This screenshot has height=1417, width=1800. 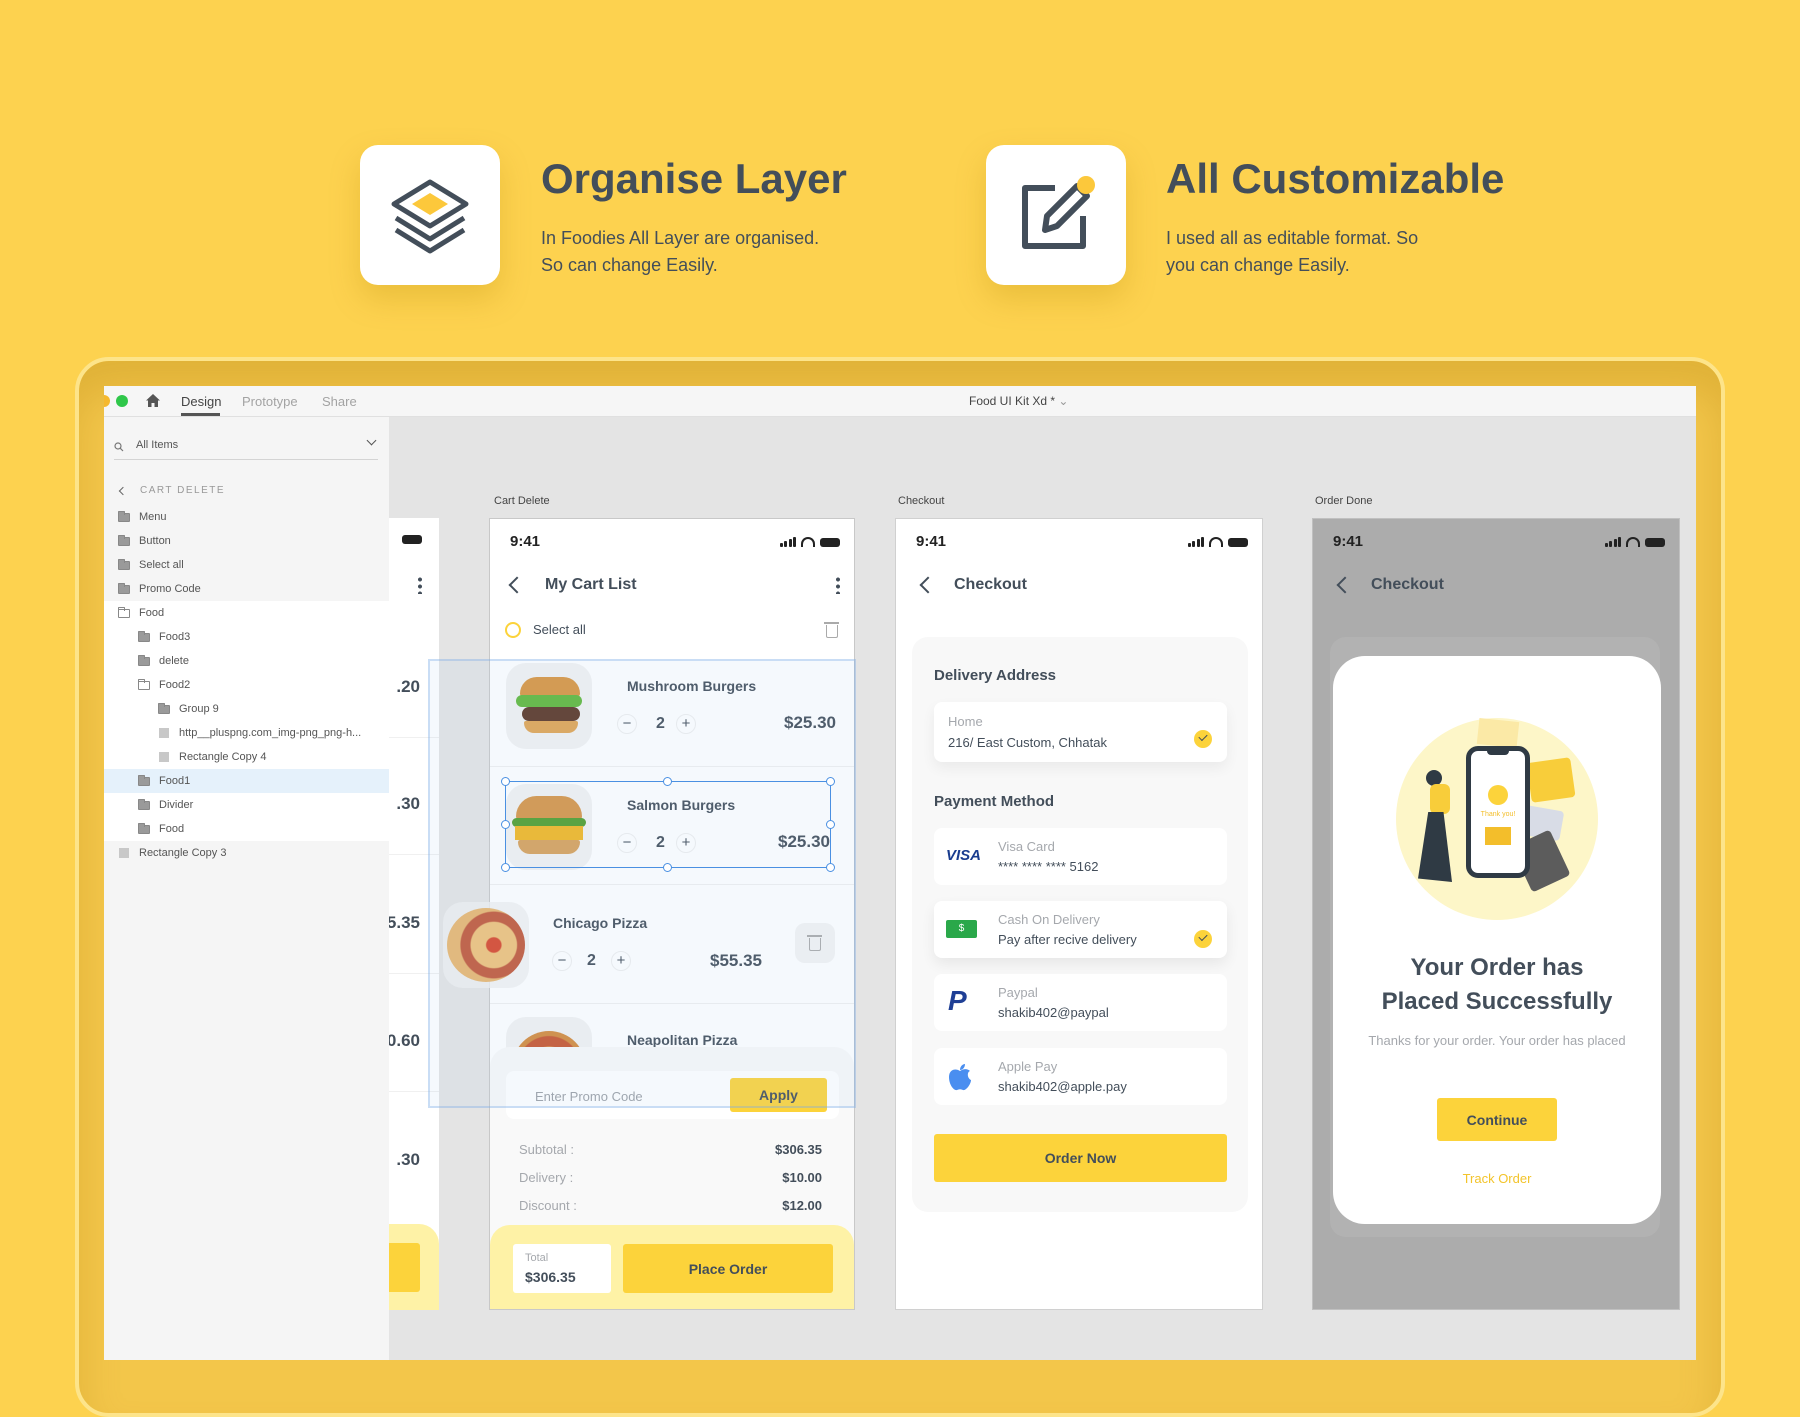 I want to click on place-order-button, so click(x=404, y=1267).